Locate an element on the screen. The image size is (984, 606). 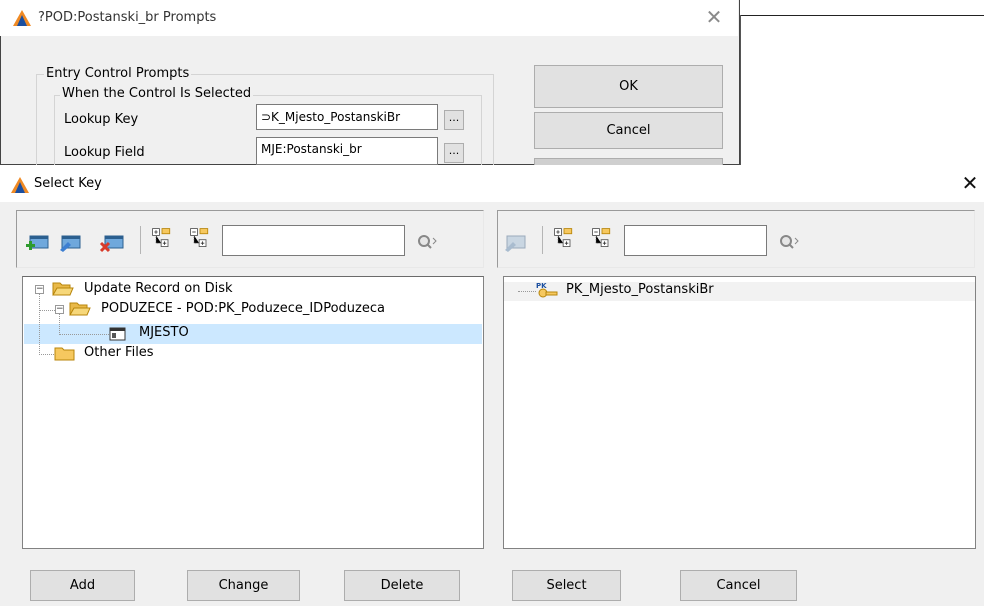
left-search-input is located at coordinates (313, 240).